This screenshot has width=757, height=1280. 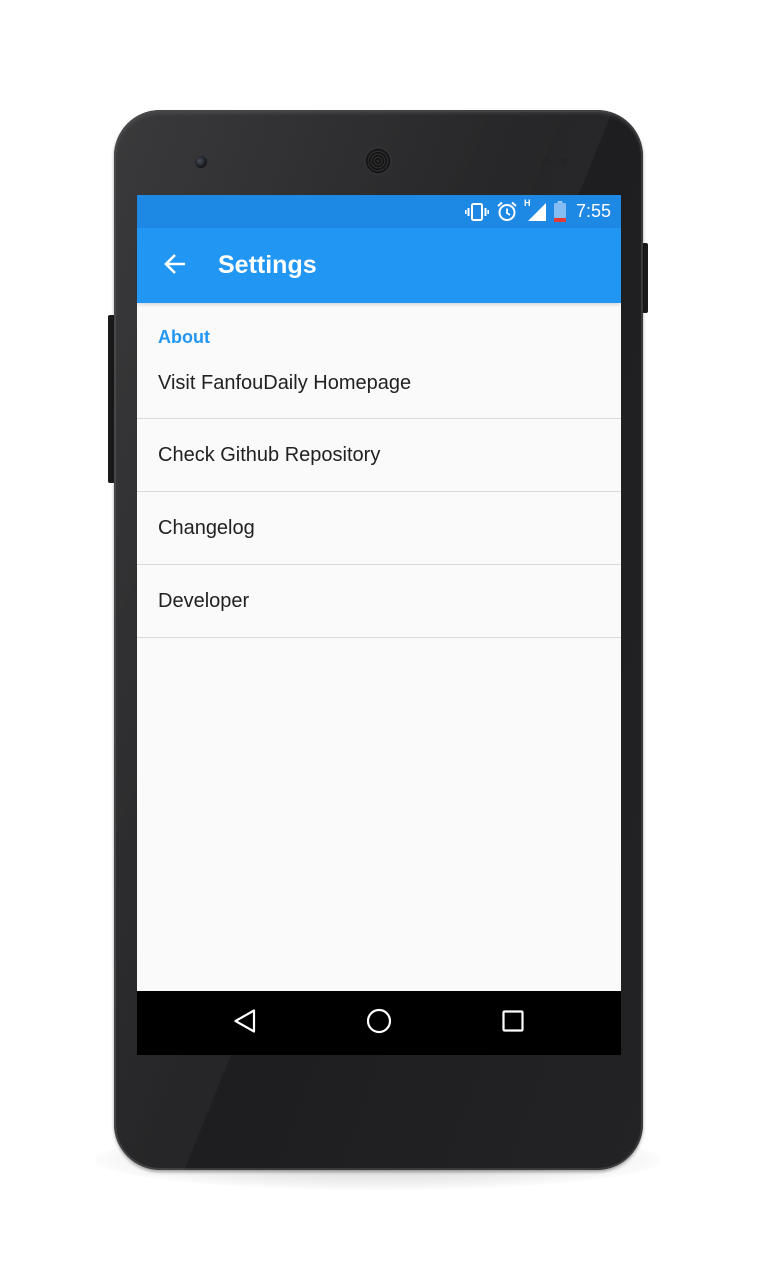 What do you see at coordinates (559, 211) in the screenshot?
I see `battery-low-icon` at bounding box center [559, 211].